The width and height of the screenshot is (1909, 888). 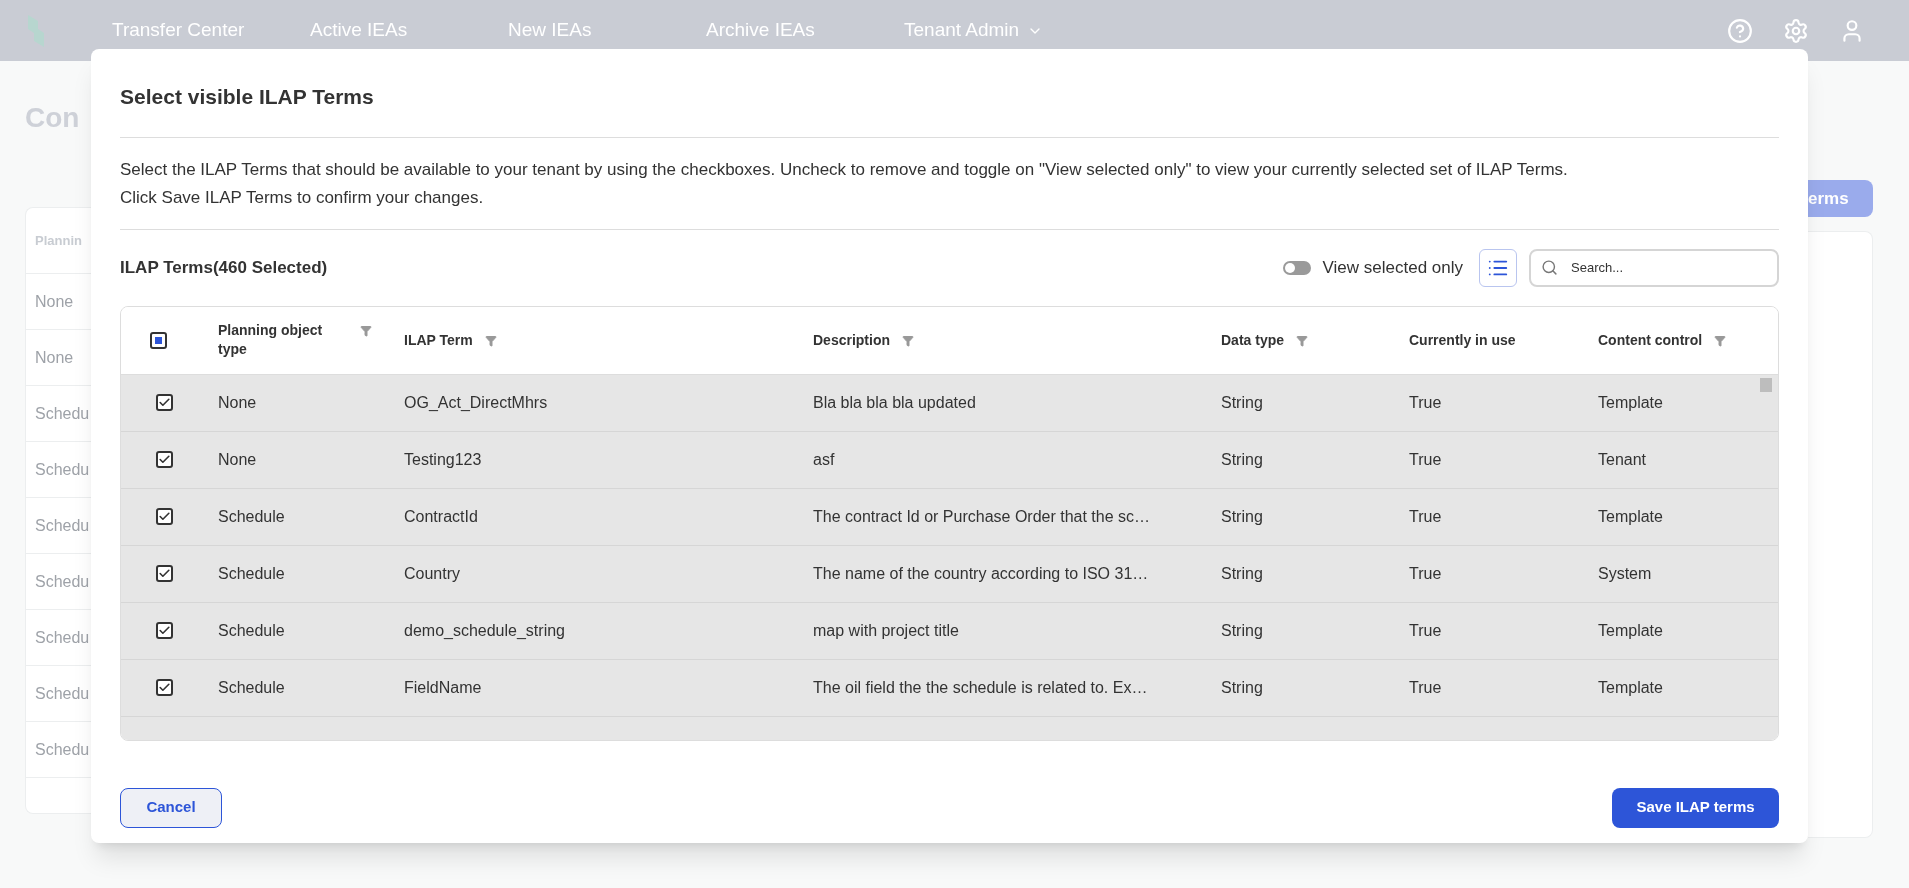 I want to click on table-cell-text: System, so click(x=1625, y=573).